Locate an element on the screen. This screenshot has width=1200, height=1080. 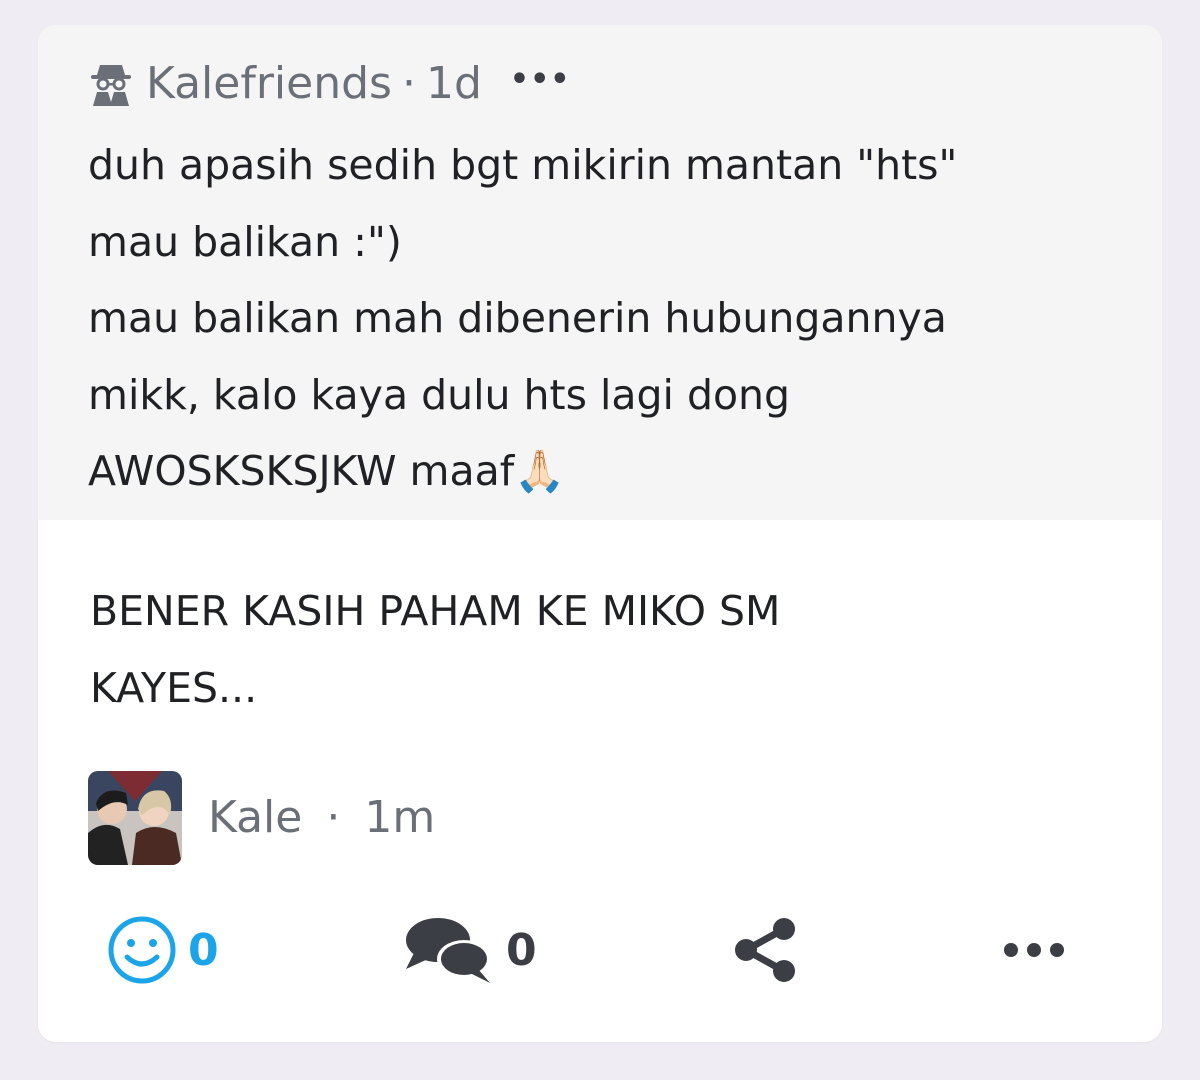
reply-author-row: Kale · 1m is located at coordinates (261, 817).